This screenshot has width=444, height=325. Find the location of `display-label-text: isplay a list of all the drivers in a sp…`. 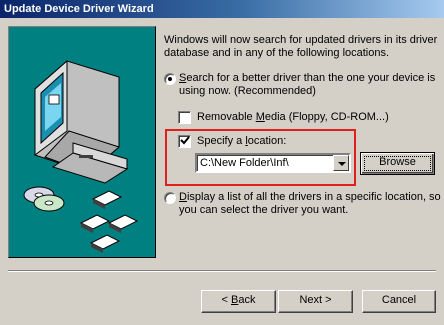

display-label-text: isplay a list of all the drivers in a sp… is located at coordinates (310, 203).